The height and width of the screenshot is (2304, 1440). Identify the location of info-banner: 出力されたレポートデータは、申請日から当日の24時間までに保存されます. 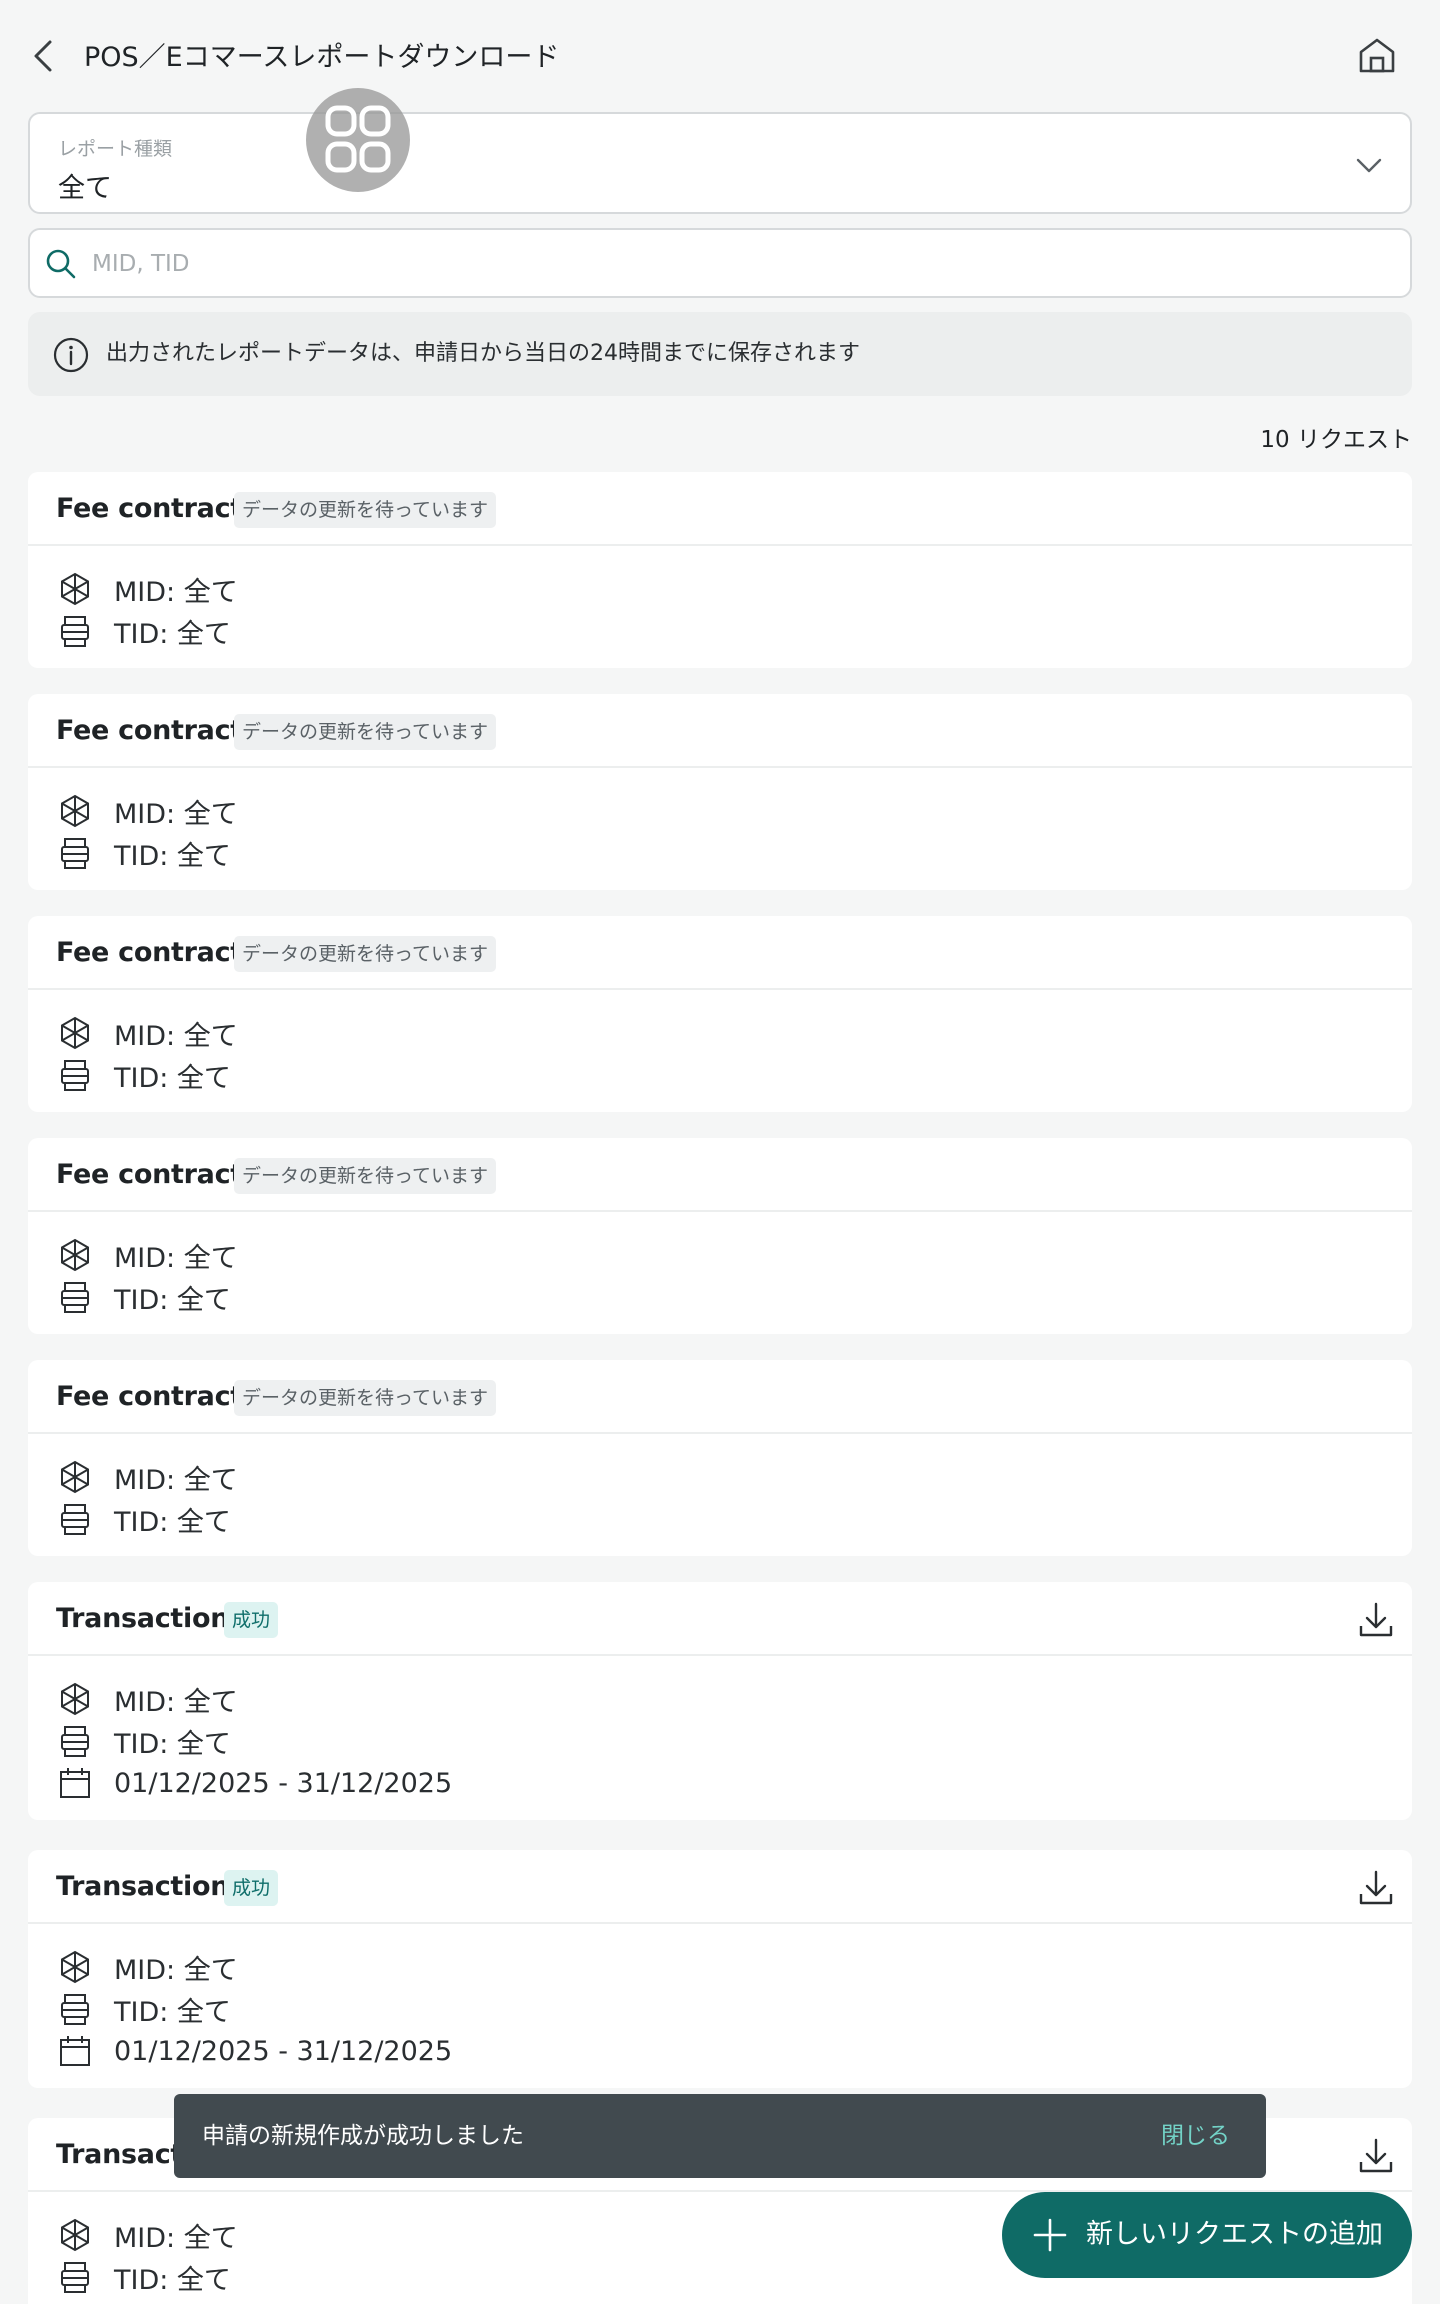
(720, 354).